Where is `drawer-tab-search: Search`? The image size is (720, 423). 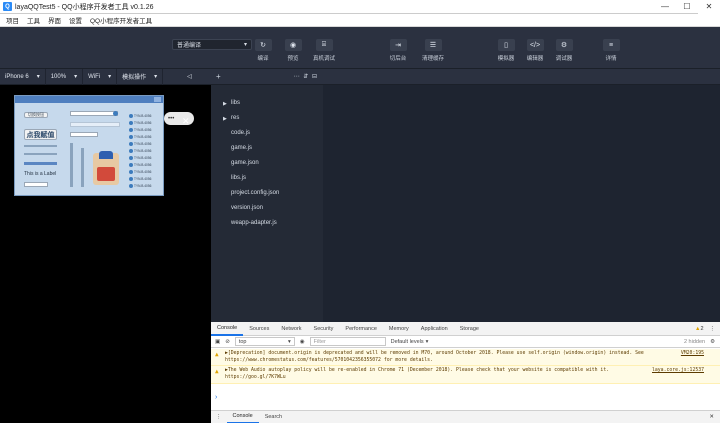
drawer-tab-search: Search is located at coordinates (273, 417).